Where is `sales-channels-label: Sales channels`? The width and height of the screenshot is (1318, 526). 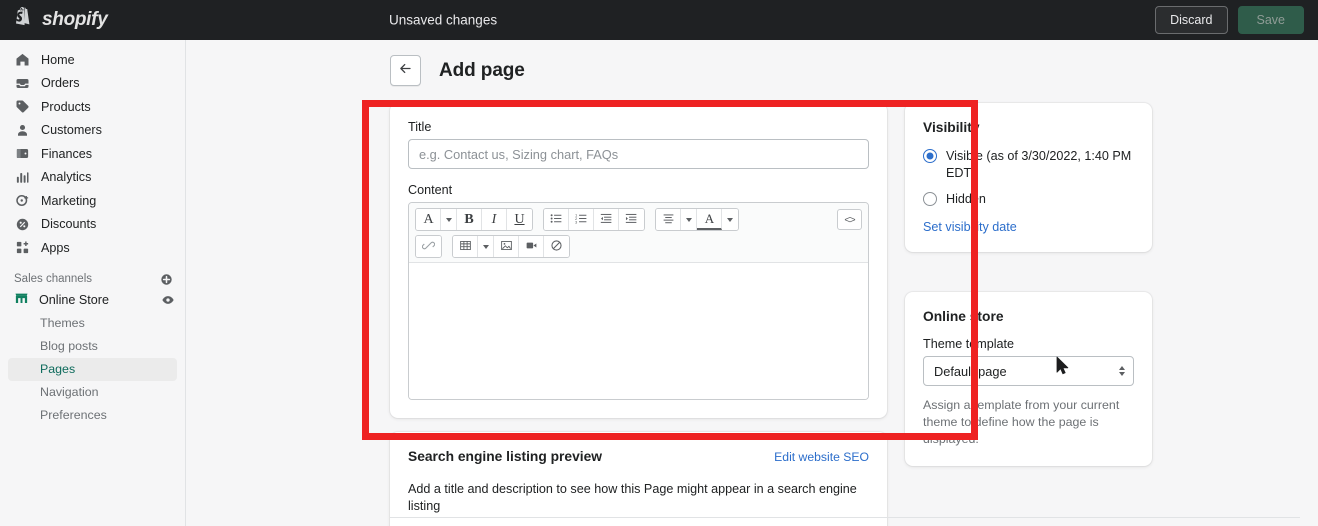
sales-channels-label: Sales channels is located at coordinates (53, 279).